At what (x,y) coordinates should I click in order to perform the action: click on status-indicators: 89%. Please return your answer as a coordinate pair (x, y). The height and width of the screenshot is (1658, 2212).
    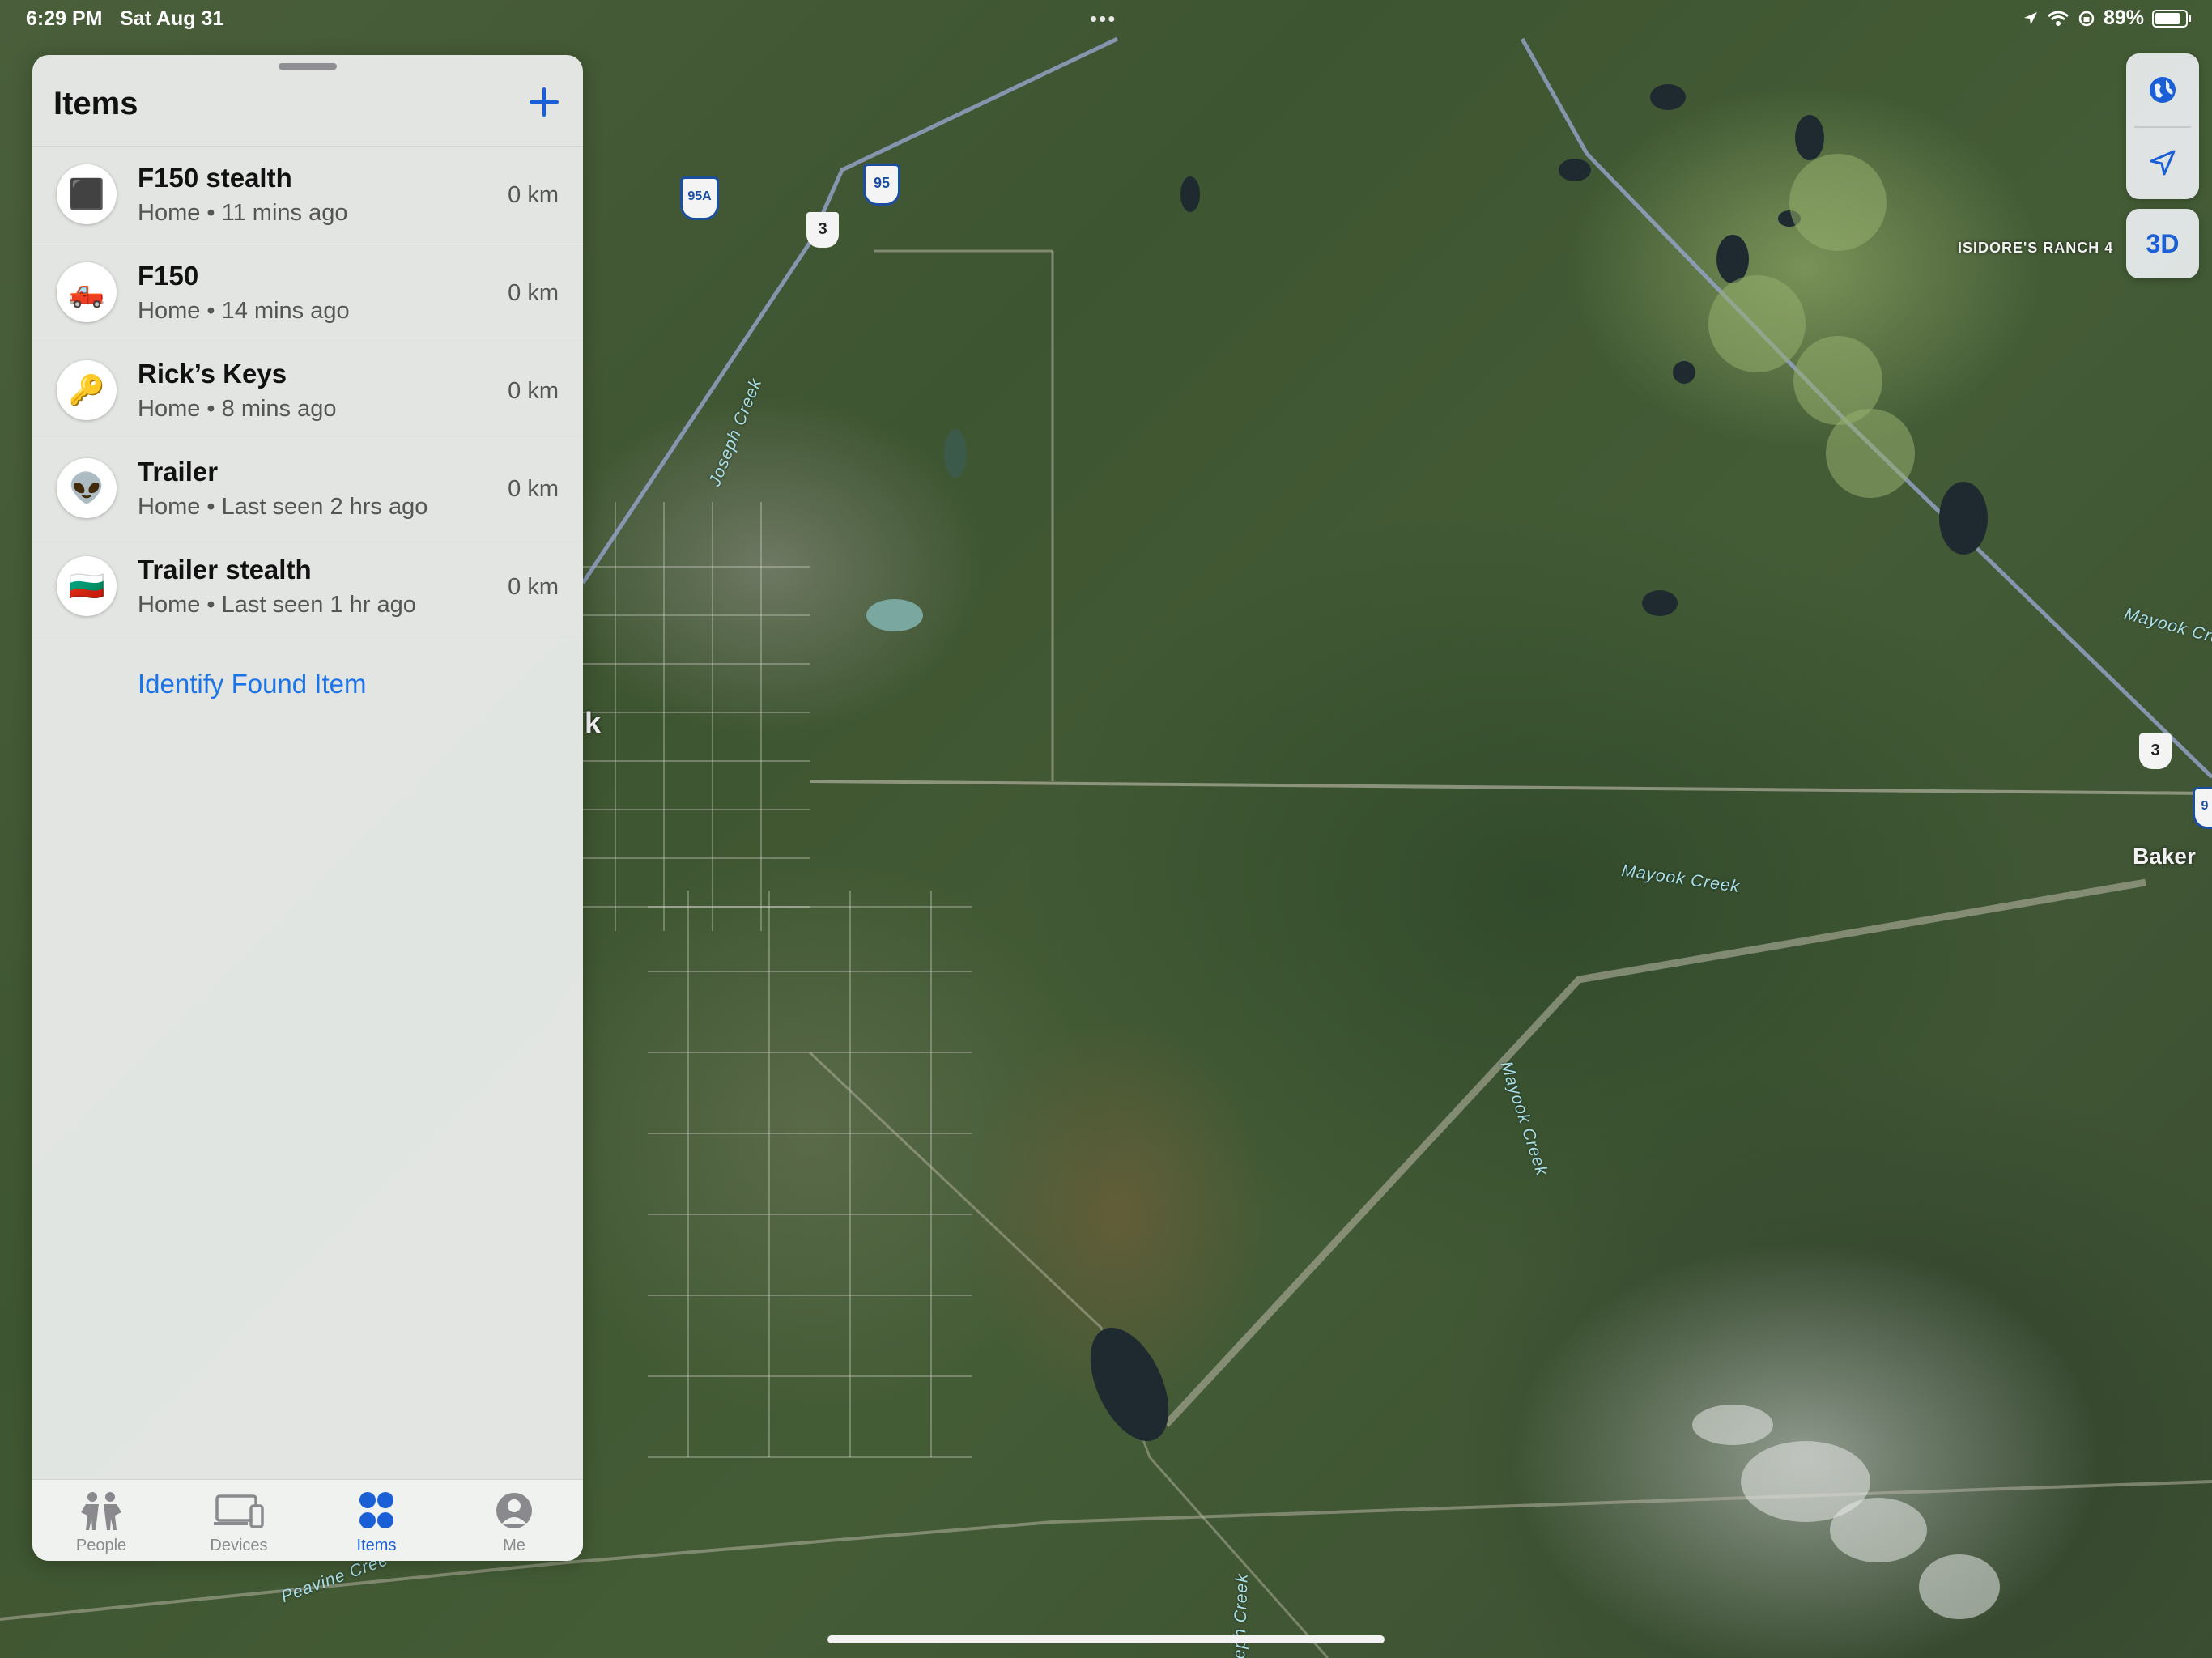
    Looking at the image, I should click on (2107, 18).